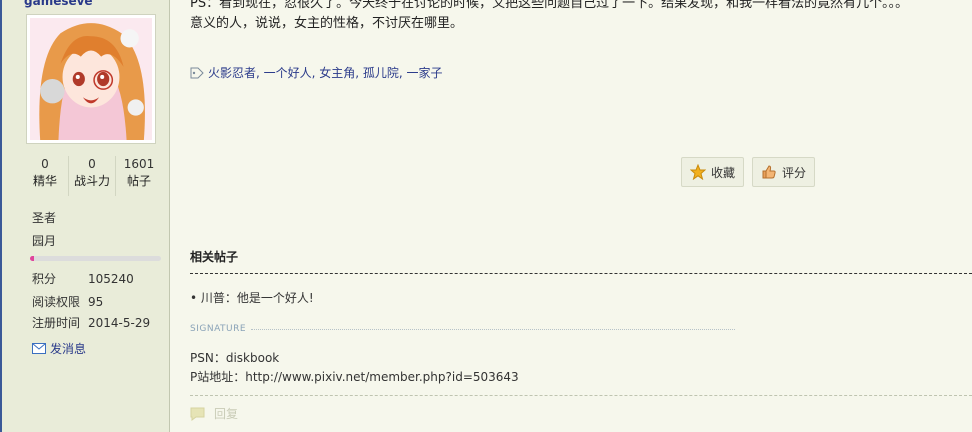  What do you see at coordinates (325, 72) in the screenshot?
I see `tag-list: 火影忍者, 一个好人, 女主角, 孤儿院, 一家子` at bounding box center [325, 72].